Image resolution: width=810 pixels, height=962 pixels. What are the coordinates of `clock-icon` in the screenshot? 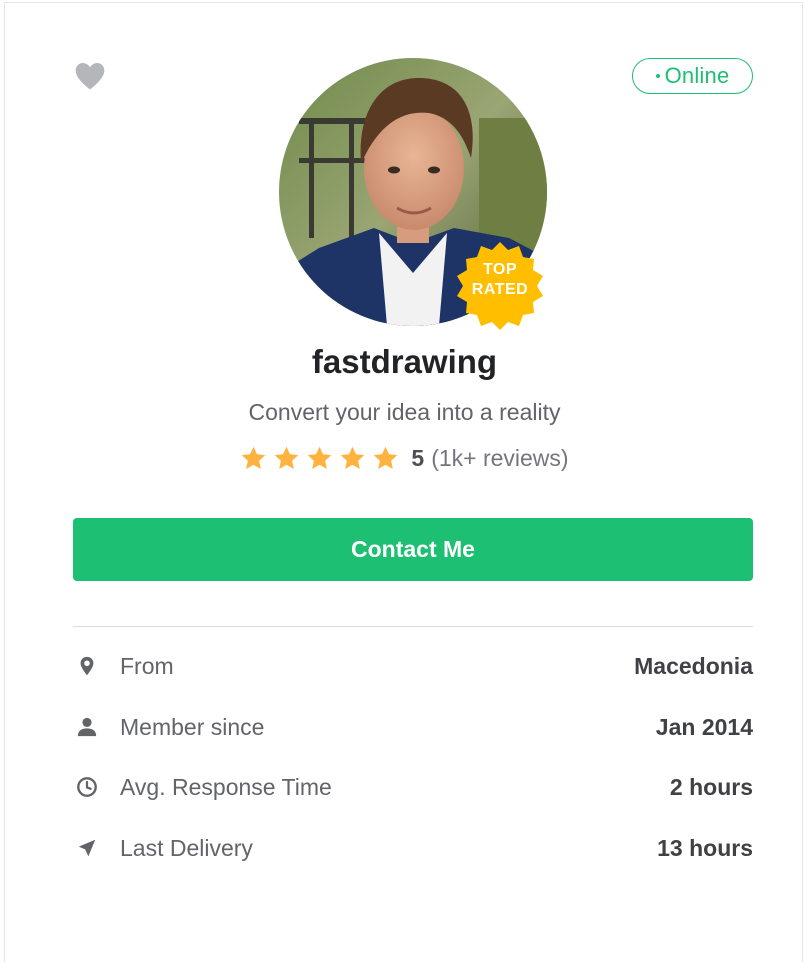 It's located at (87, 787).